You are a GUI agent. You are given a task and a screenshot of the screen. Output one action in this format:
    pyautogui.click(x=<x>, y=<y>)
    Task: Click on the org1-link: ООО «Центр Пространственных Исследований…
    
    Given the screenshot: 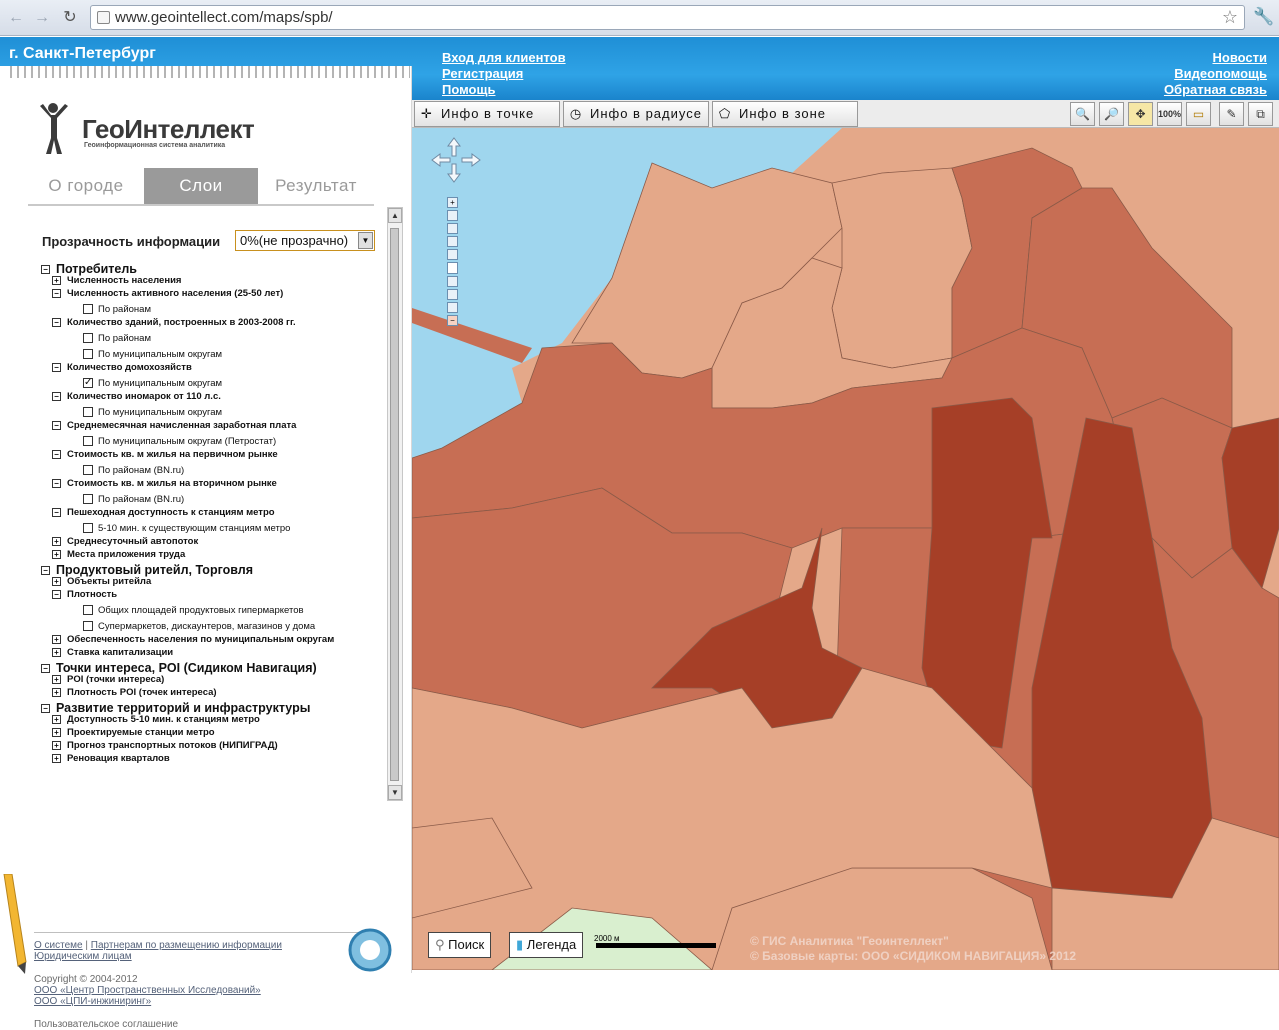 What is the action you would take?
    pyautogui.click(x=147, y=990)
    